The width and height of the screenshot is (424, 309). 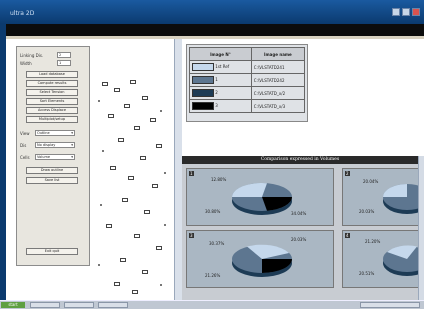 What do you see at coordinates (421, 228) in the screenshot?
I see `charts-scrollbar` at bounding box center [421, 228].